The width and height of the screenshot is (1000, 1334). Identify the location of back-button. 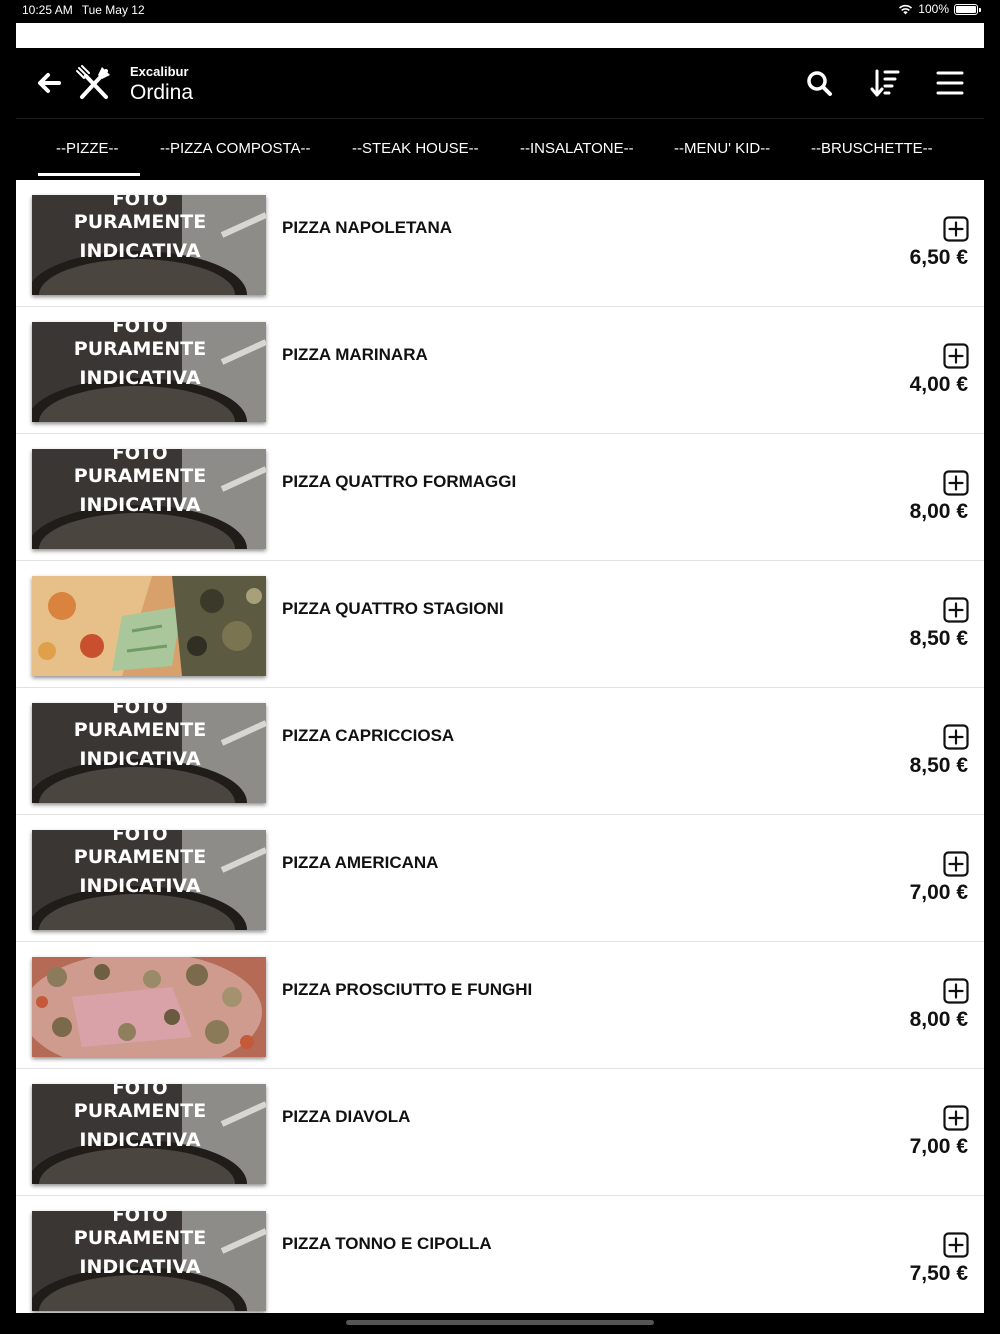
(49, 83).